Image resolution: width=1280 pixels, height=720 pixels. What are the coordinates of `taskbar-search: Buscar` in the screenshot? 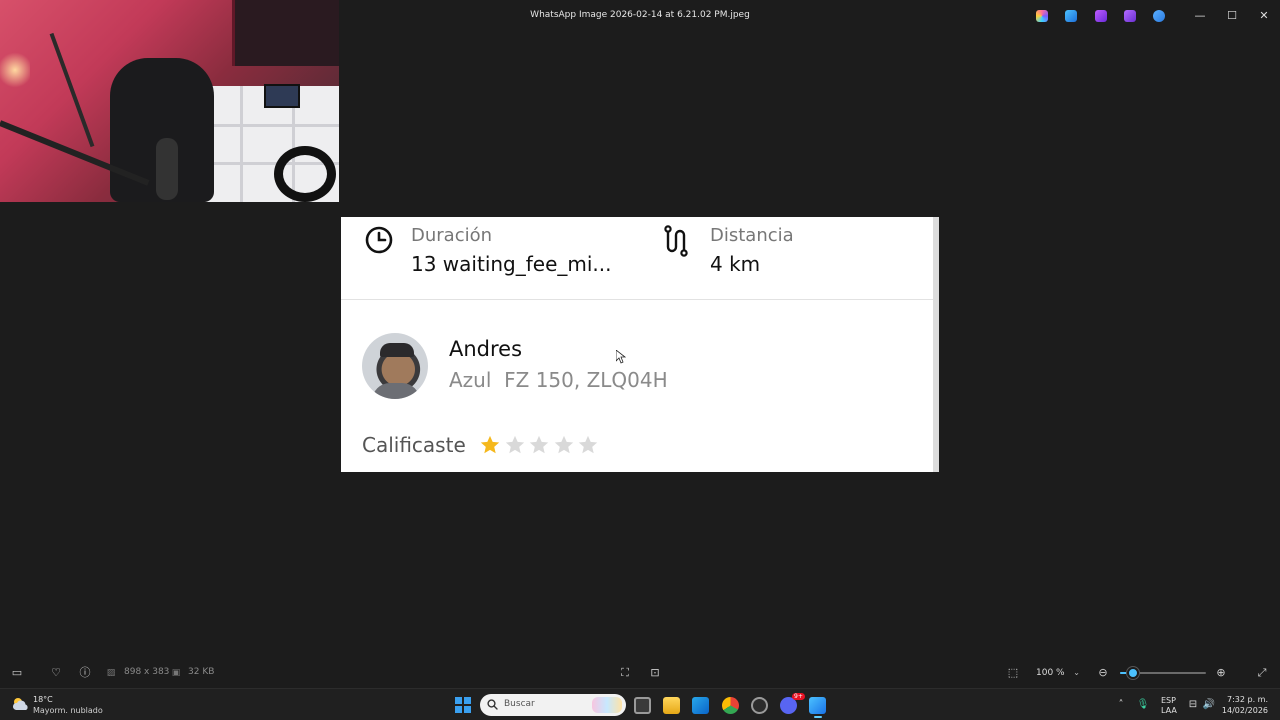 It's located at (553, 705).